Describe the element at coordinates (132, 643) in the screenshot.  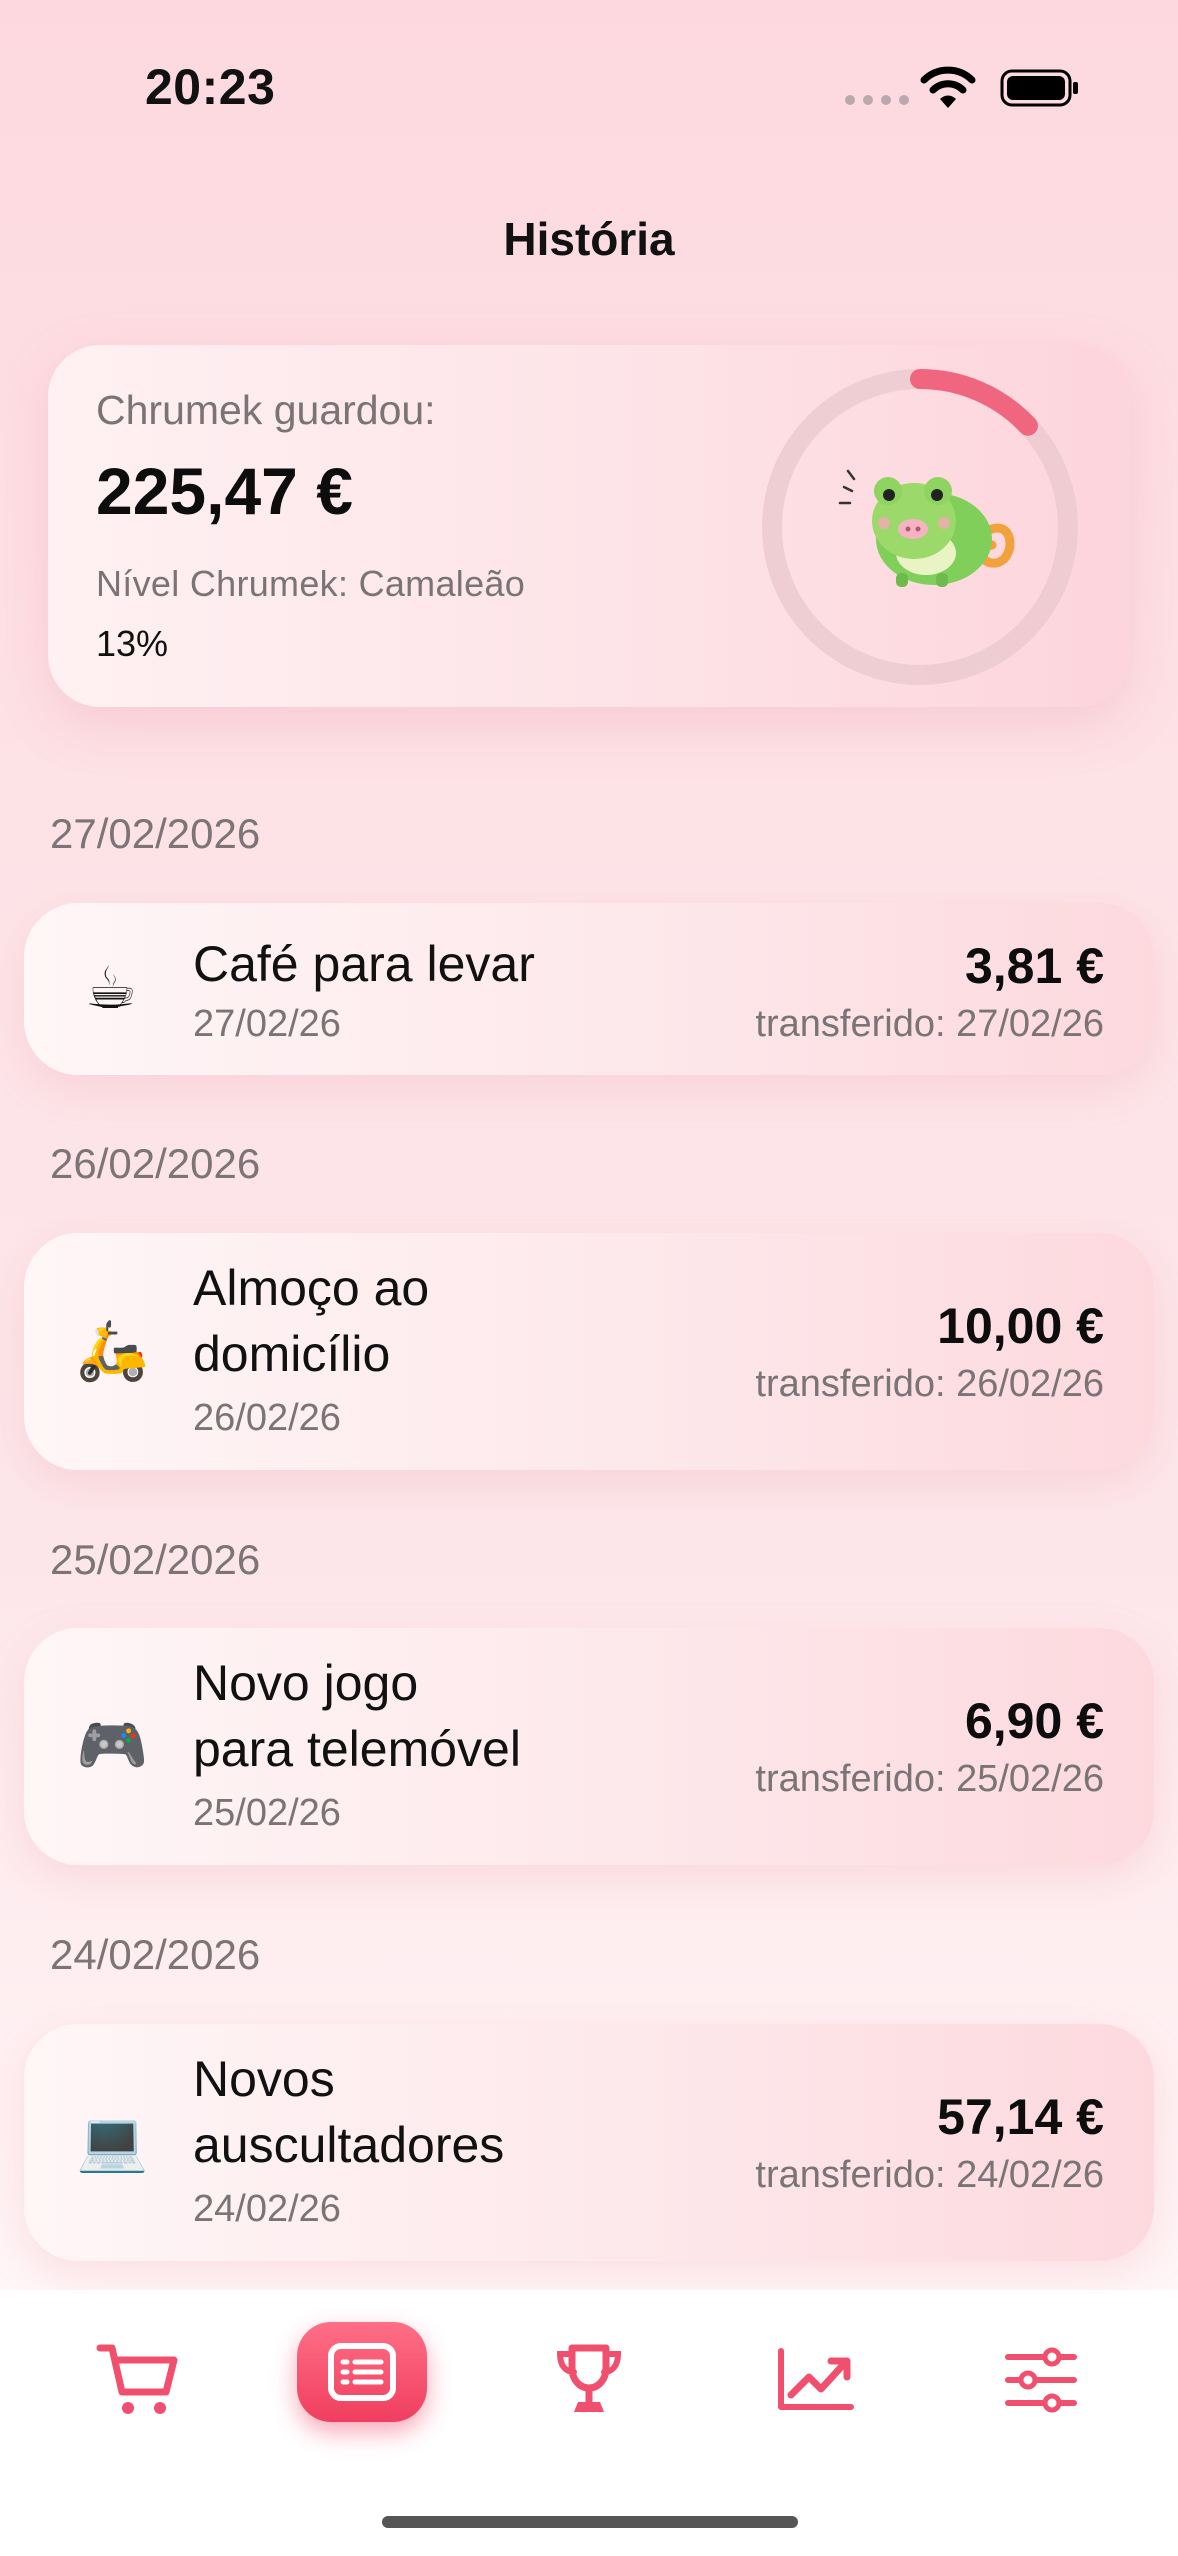
I see `progress-percent: 13%` at that location.